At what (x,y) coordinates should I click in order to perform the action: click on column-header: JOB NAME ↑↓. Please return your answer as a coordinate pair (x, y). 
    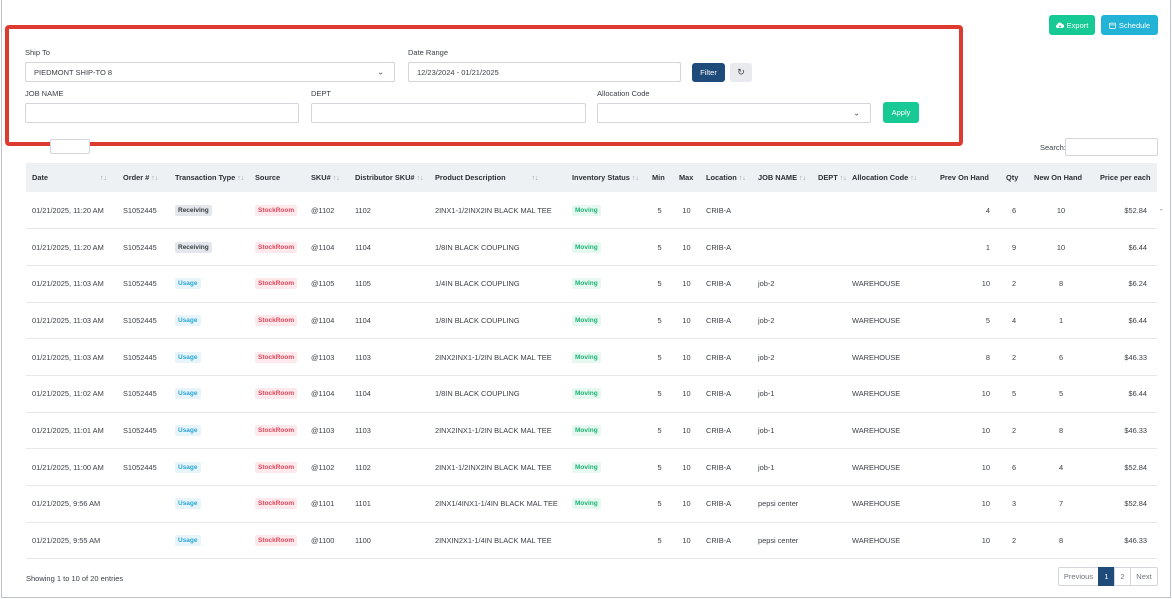
    Looking at the image, I should click on (782, 177).